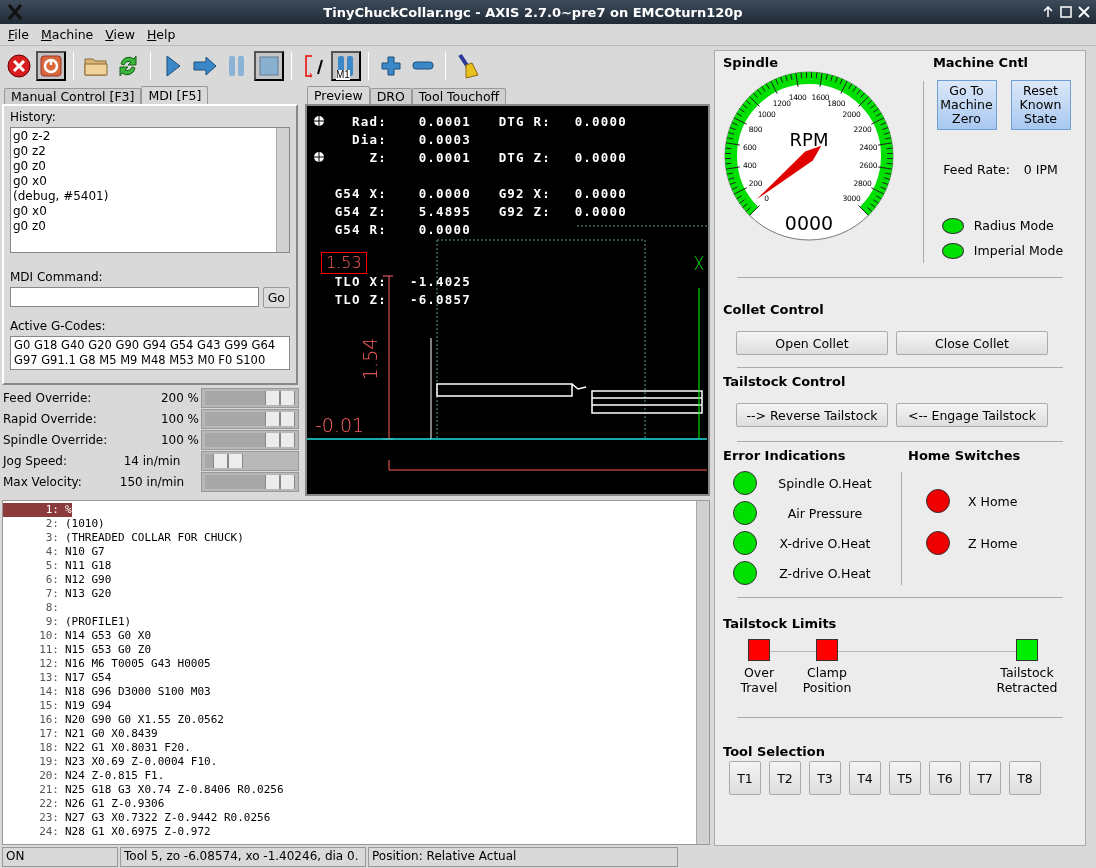 Image resolution: width=1096 pixels, height=868 pixels. Describe the element at coordinates (84, 552) in the screenshot. I see `code-line: N10 G7` at that location.